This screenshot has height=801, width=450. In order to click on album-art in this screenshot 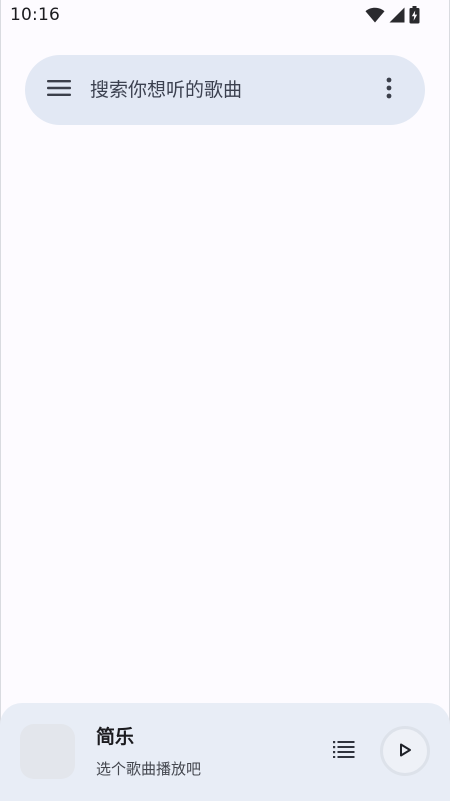, I will do `click(47, 751)`.